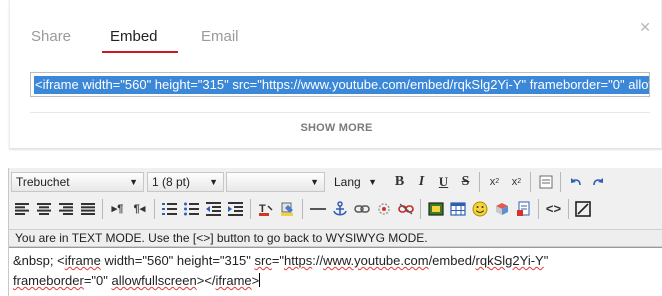 This screenshot has height=296, width=662. I want to click on content-text: ></, so click(206, 280).